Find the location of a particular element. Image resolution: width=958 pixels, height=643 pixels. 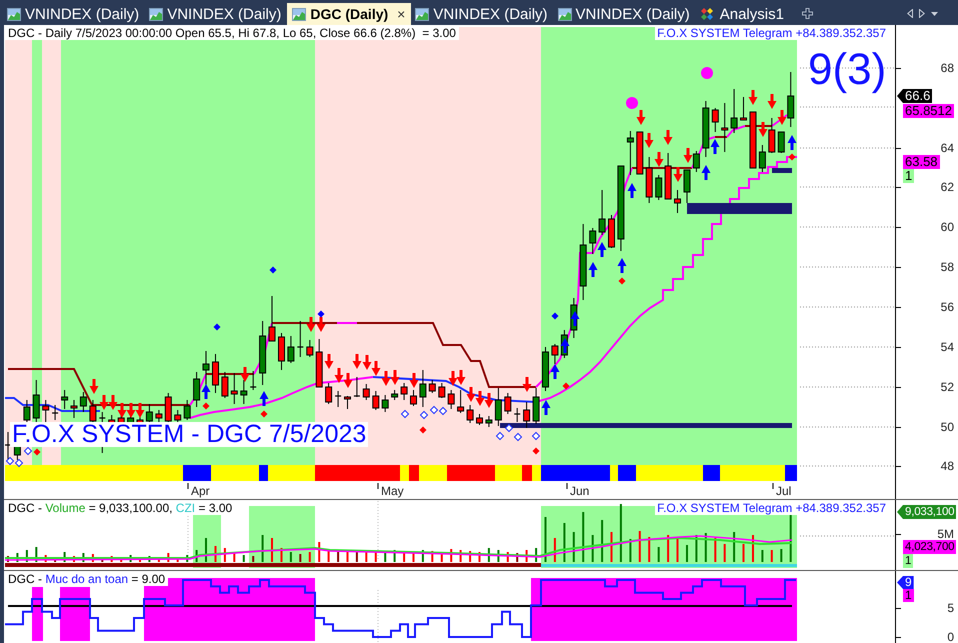

axis-label: 50 is located at coordinates (947, 427).